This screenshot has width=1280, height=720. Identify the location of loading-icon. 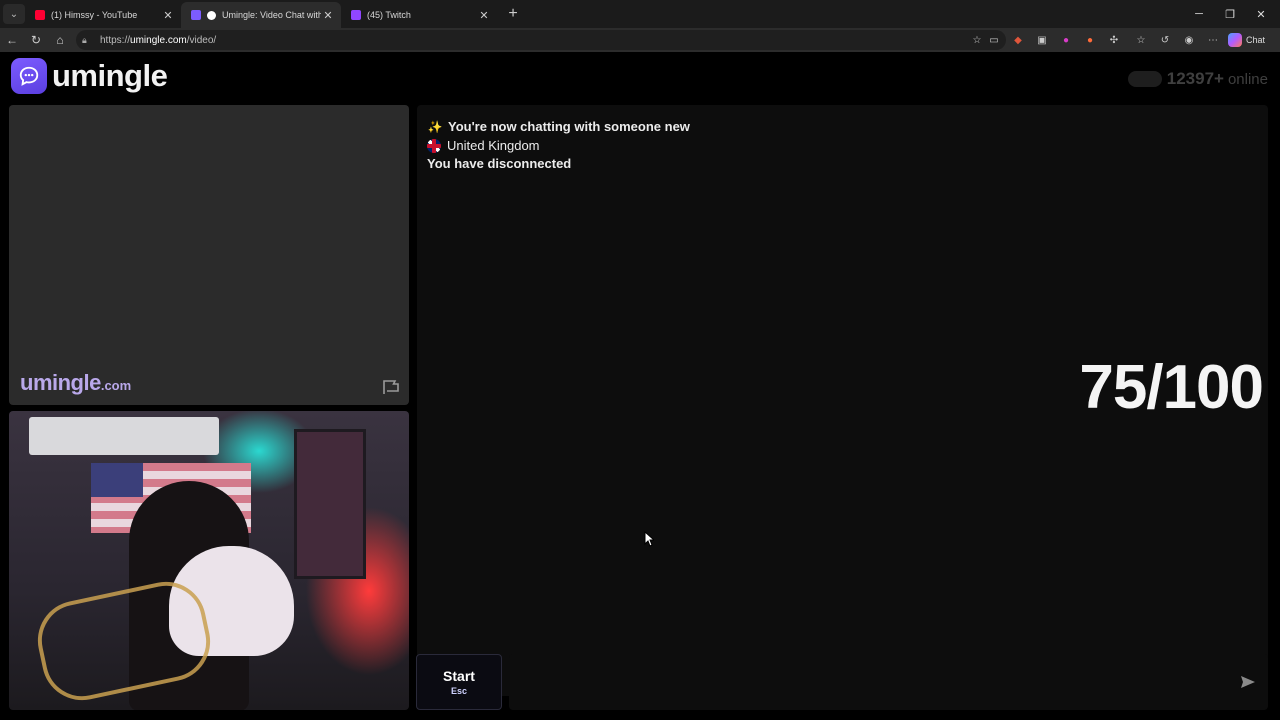
(211, 15).